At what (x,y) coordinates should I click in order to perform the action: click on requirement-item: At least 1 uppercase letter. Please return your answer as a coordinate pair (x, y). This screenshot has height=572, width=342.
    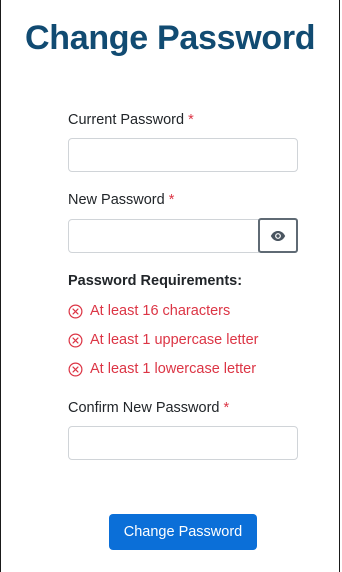
    Looking at the image, I should click on (163, 340).